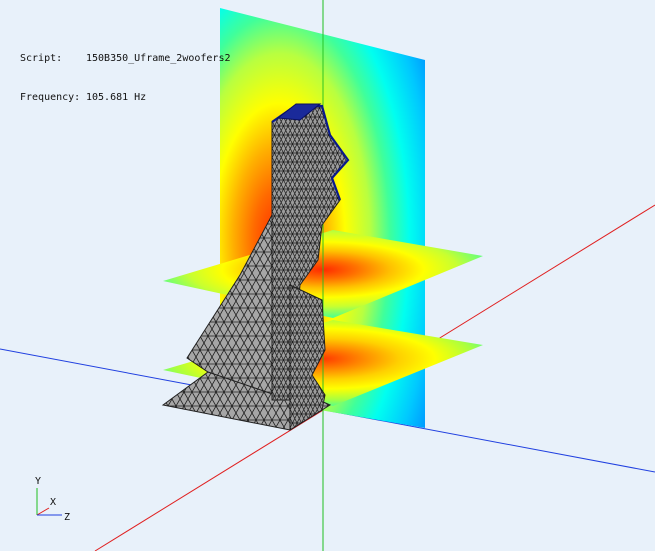  What do you see at coordinates (67, 517) in the screenshot?
I see `triad-z-label: Z` at bounding box center [67, 517].